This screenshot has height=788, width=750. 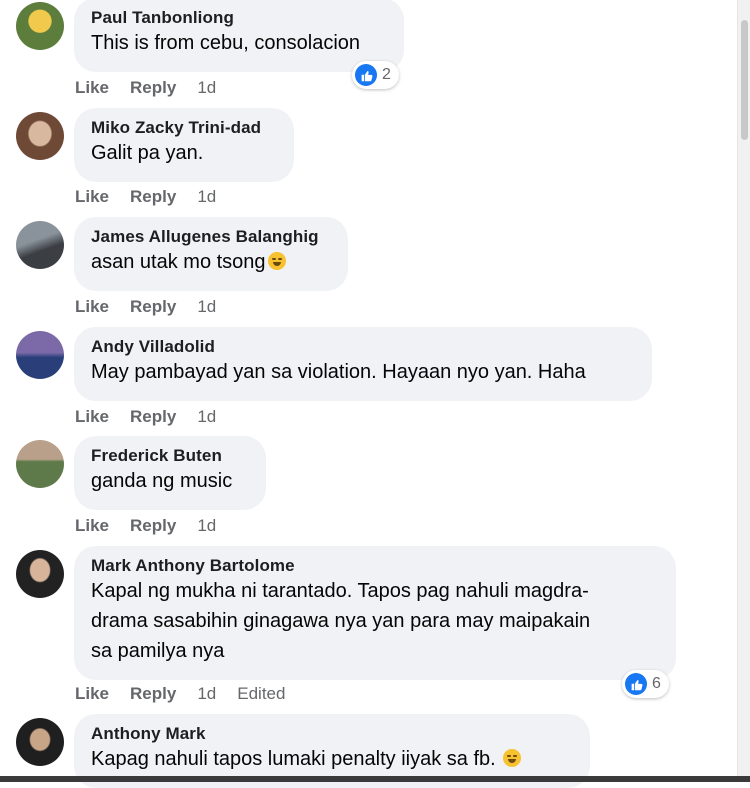 I want to click on comment-bubble: Frederick Buten ganda ng music, so click(x=170, y=473).